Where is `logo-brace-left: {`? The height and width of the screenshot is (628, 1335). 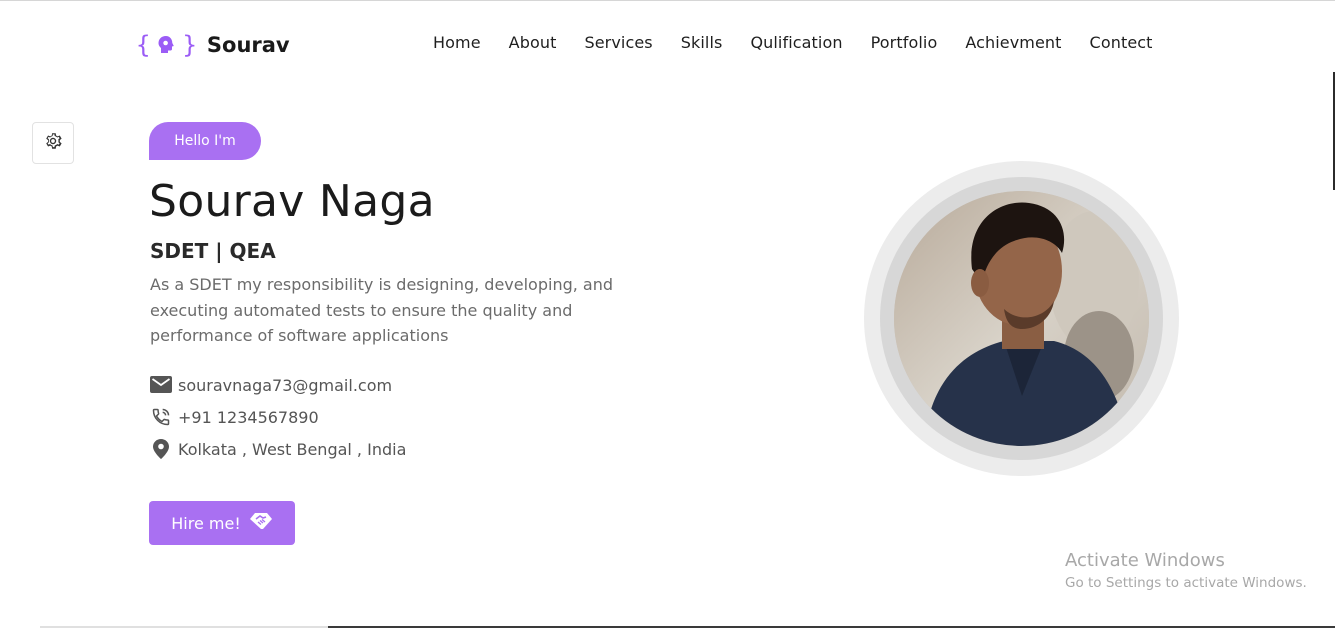
logo-brace-left: { is located at coordinates (143, 45).